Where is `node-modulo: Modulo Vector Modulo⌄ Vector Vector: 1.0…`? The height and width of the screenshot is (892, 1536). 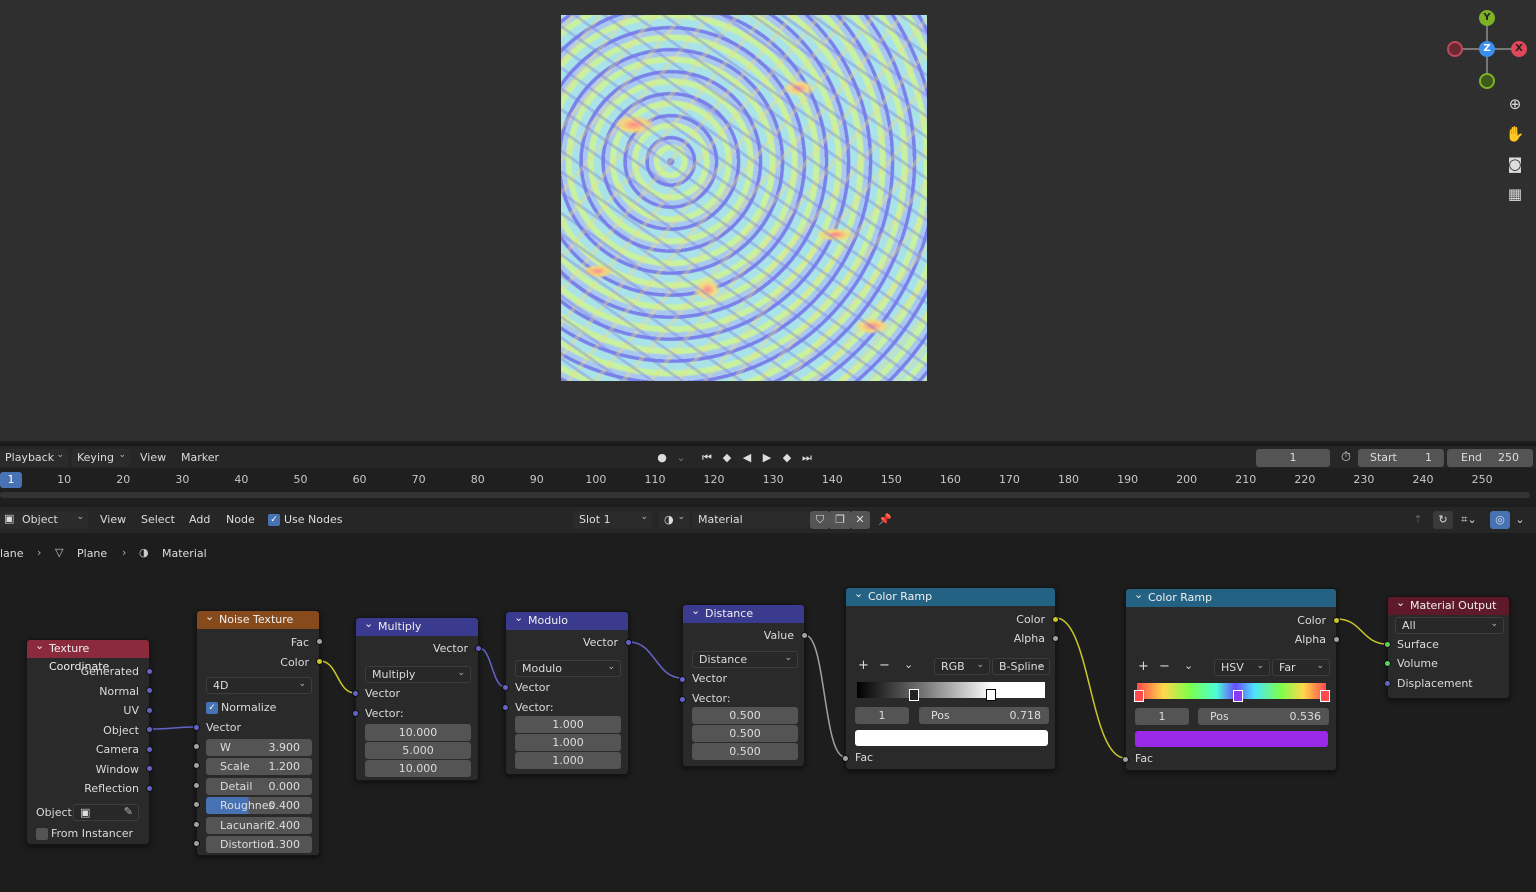
node-modulo: Modulo Vector Modulo⌄ Vector Vector: 1.0… is located at coordinates (567, 692).